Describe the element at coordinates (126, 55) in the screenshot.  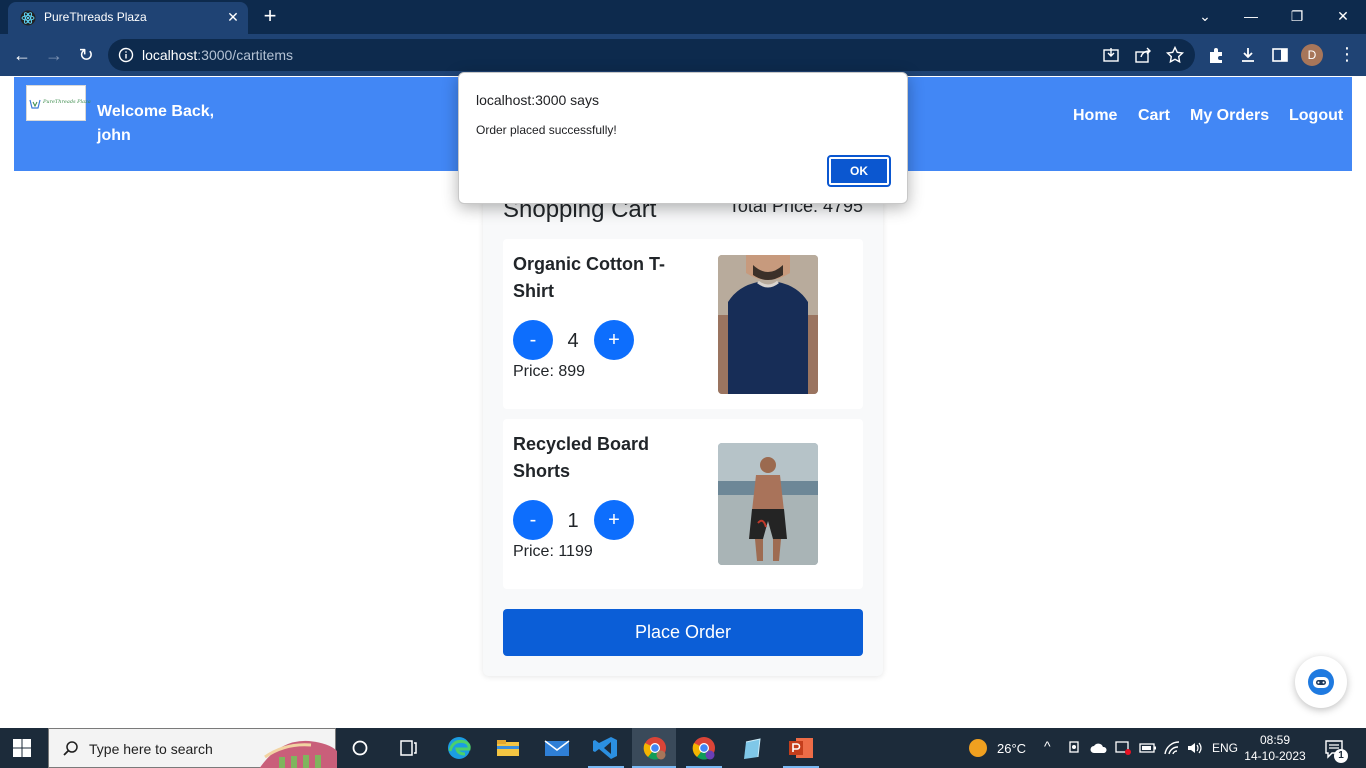
I see `site-info-icon` at that location.